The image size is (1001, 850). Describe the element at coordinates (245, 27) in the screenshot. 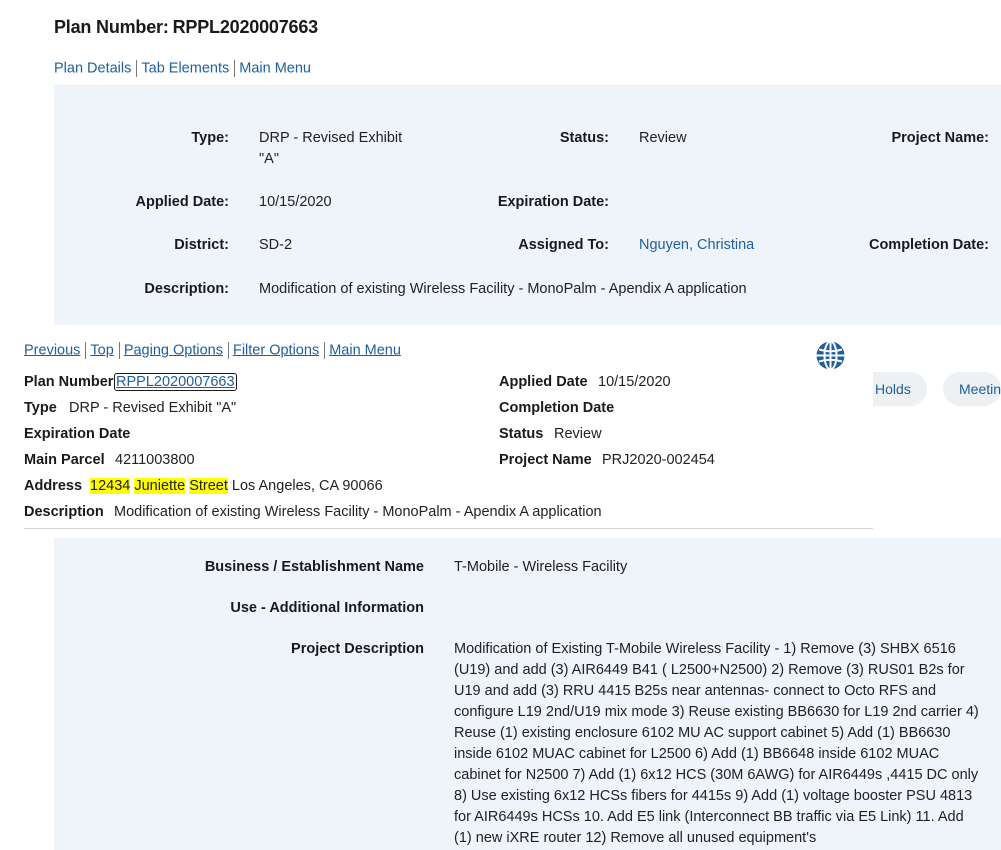

I see `plan-number-value: RPPL2020007663` at that location.